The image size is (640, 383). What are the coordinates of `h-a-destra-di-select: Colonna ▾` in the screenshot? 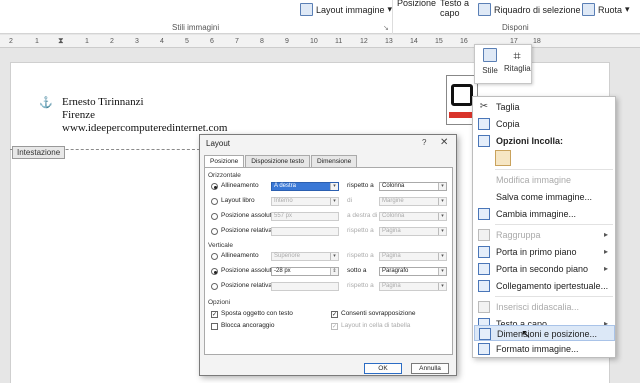 It's located at (413, 216).